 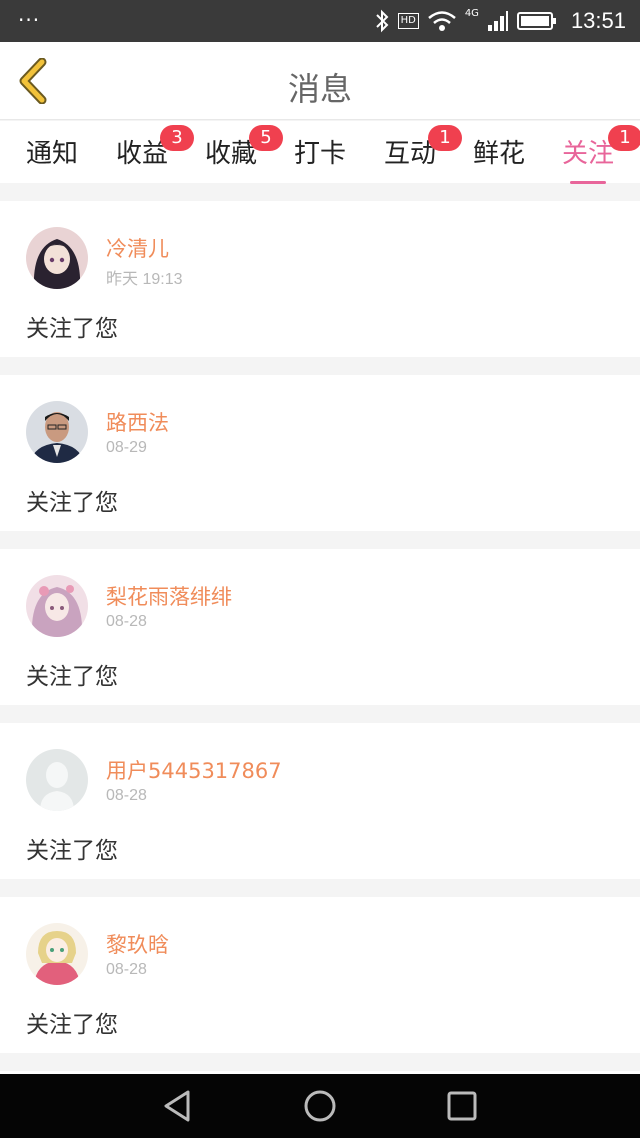 What do you see at coordinates (57, 780) in the screenshot?
I see `default-avatar-icon` at bounding box center [57, 780].